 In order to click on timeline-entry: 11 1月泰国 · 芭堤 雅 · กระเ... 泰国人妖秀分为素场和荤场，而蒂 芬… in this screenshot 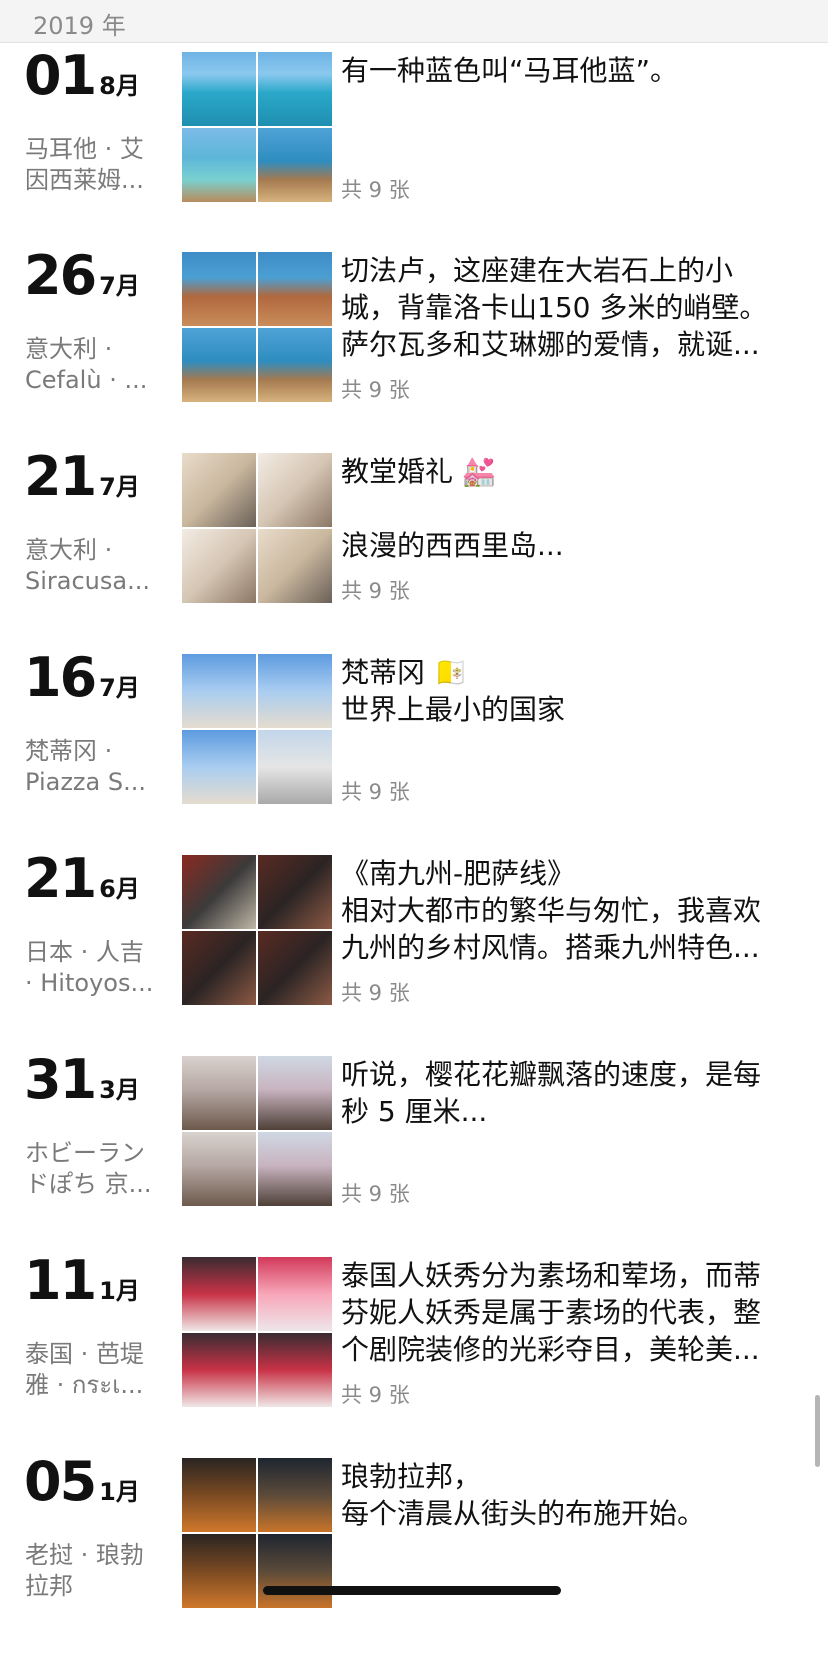, I will do `click(414, 1353)`.